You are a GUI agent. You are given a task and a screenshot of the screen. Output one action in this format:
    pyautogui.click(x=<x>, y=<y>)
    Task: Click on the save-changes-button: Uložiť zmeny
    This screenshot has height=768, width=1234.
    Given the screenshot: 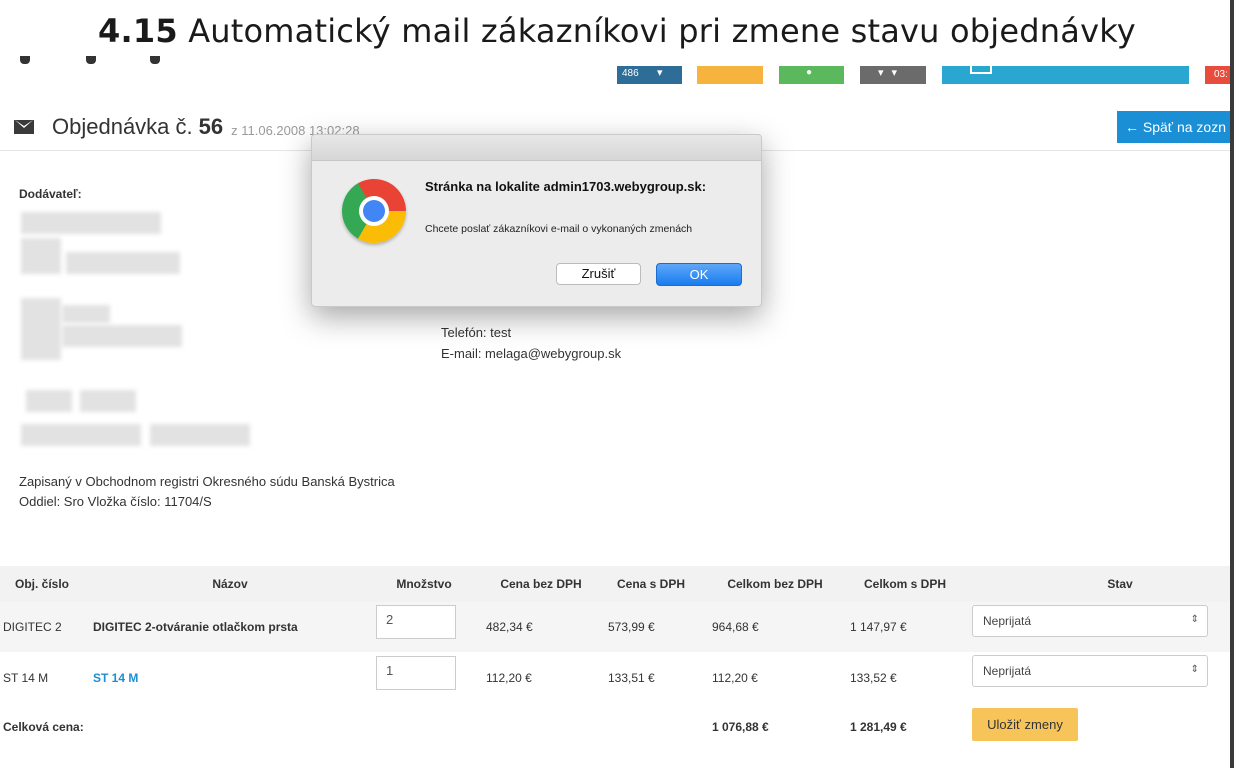 What is the action you would take?
    pyautogui.click(x=1025, y=724)
    